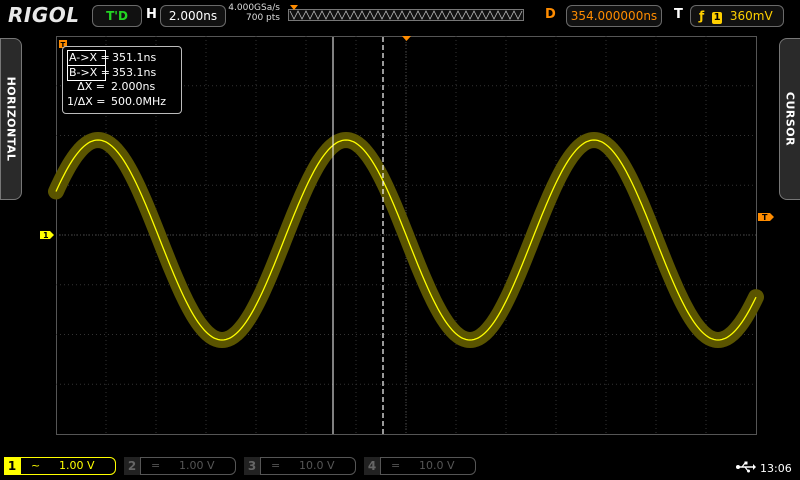  What do you see at coordinates (776, 468) in the screenshot?
I see `clock: 13:06` at bounding box center [776, 468].